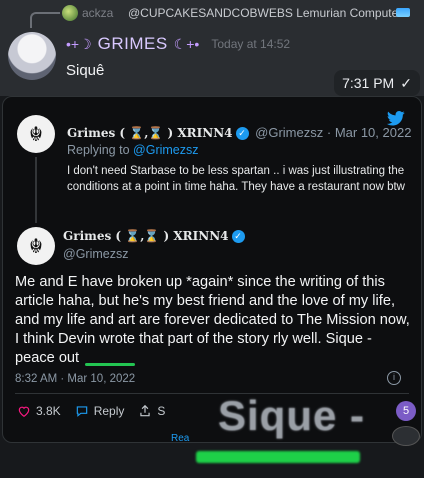 This screenshot has width=424, height=478. What do you see at coordinates (95, 254) in the screenshot?
I see `main-handle: @Grimezsz` at bounding box center [95, 254].